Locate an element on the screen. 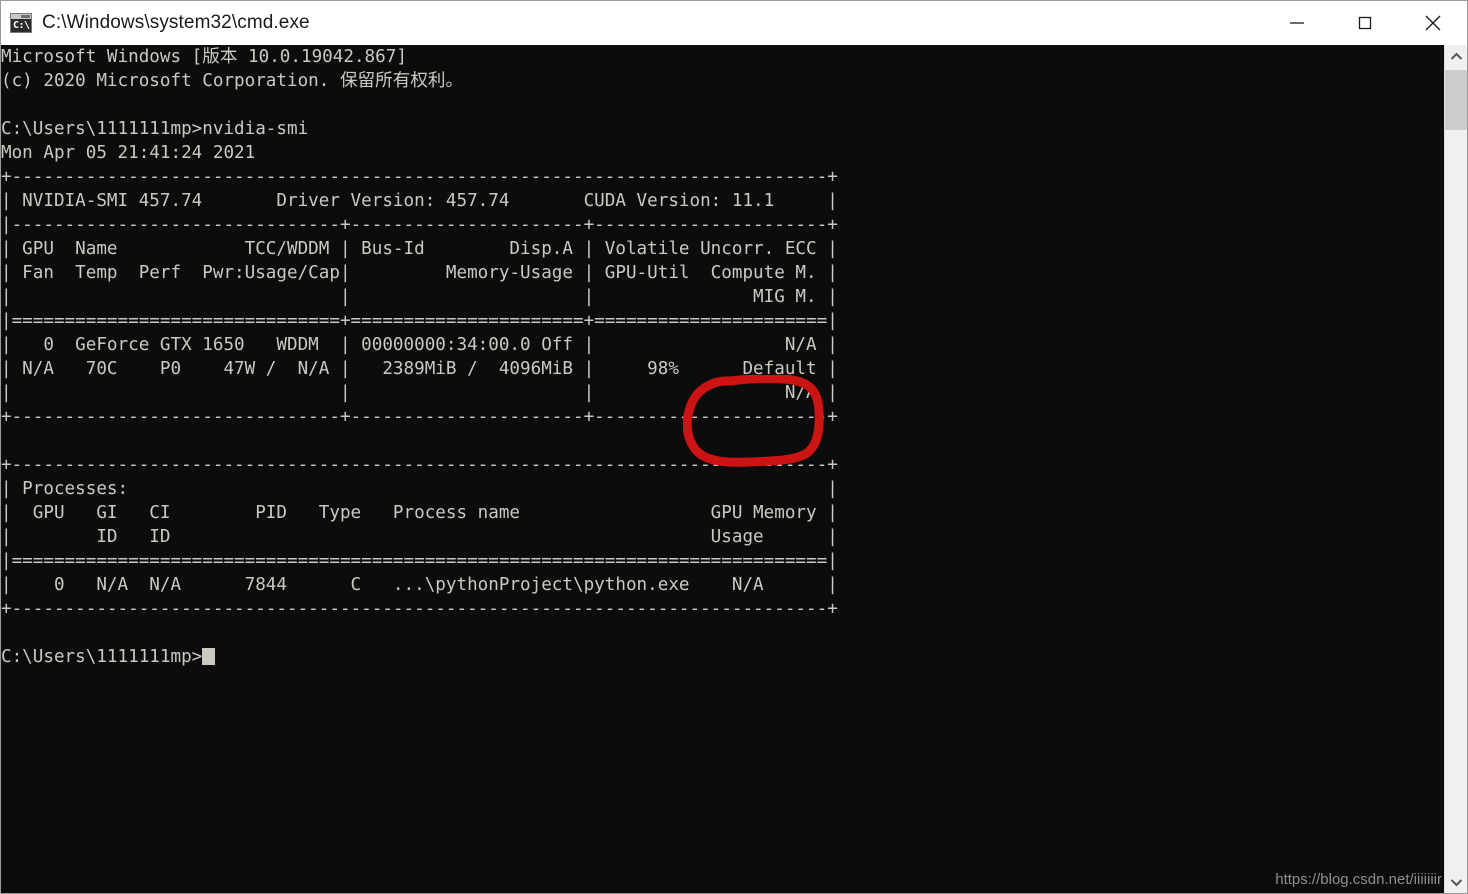 Image resolution: width=1468 pixels, height=894 pixels. minimize-icon is located at coordinates (1297, 23).